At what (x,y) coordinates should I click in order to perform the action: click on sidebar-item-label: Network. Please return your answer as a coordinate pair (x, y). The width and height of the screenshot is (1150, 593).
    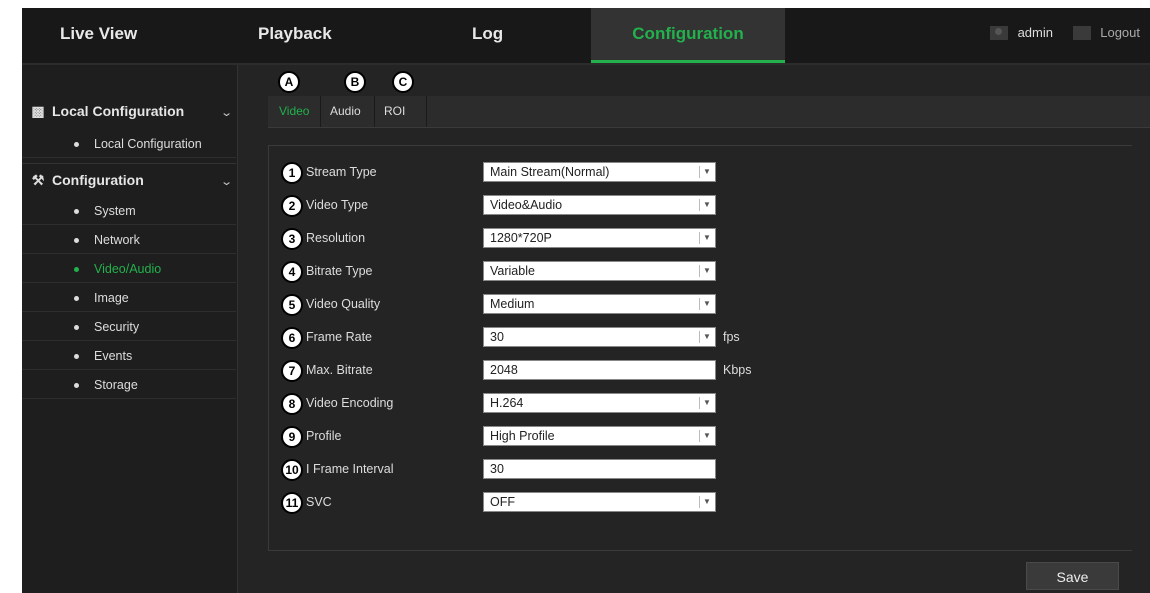
    Looking at the image, I should click on (117, 240).